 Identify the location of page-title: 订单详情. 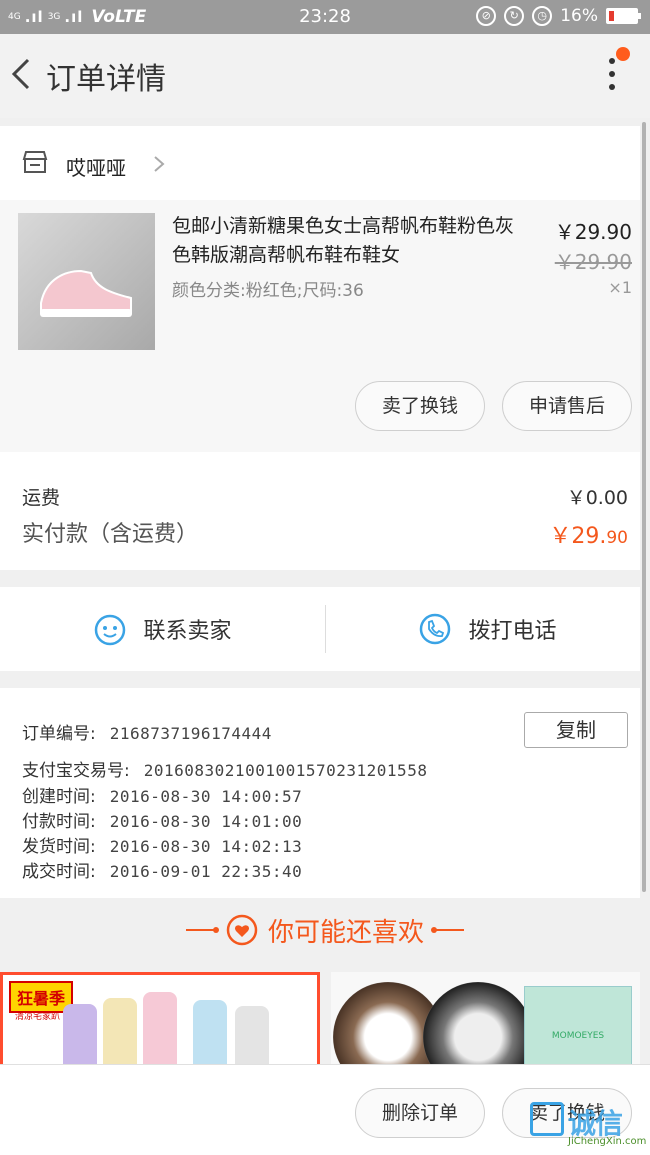
(106, 79).